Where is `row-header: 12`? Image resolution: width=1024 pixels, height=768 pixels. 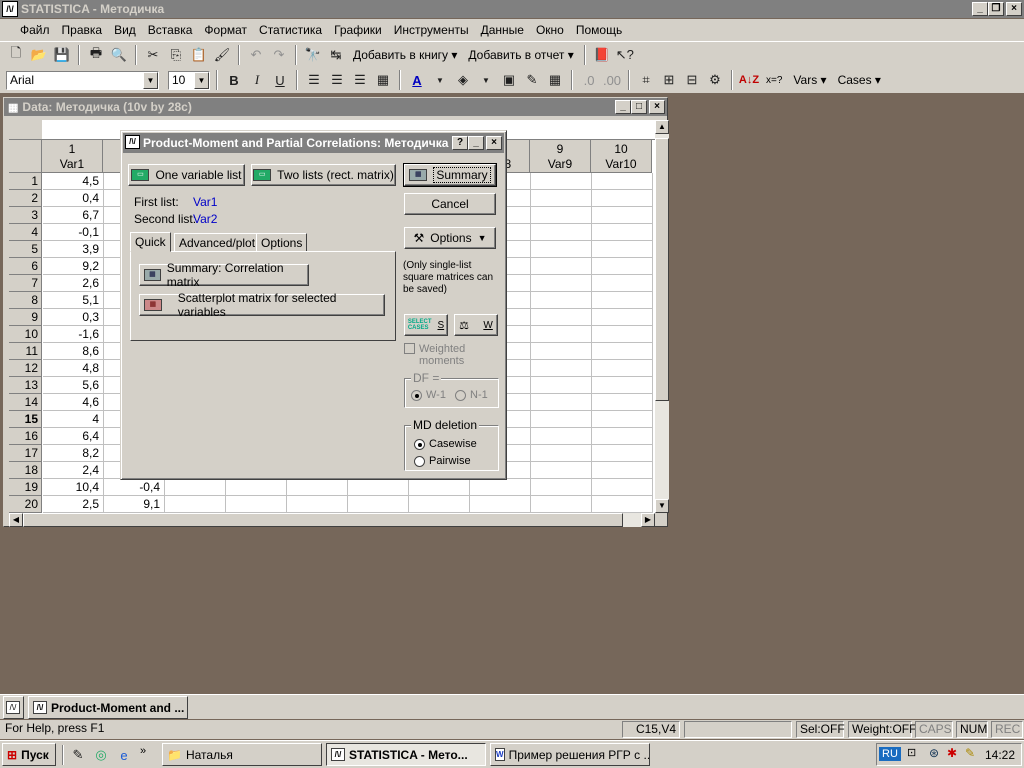 row-header: 12 is located at coordinates (25, 368).